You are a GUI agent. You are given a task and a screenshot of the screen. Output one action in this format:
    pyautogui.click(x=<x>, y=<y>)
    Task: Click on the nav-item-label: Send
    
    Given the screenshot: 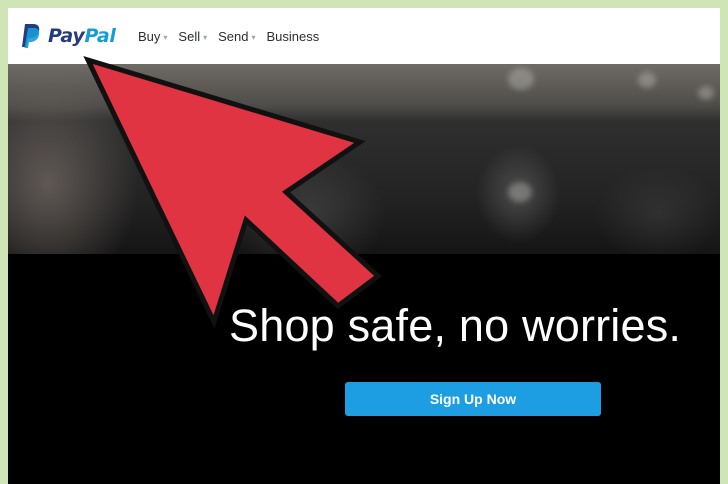 What is the action you would take?
    pyautogui.click(x=233, y=36)
    